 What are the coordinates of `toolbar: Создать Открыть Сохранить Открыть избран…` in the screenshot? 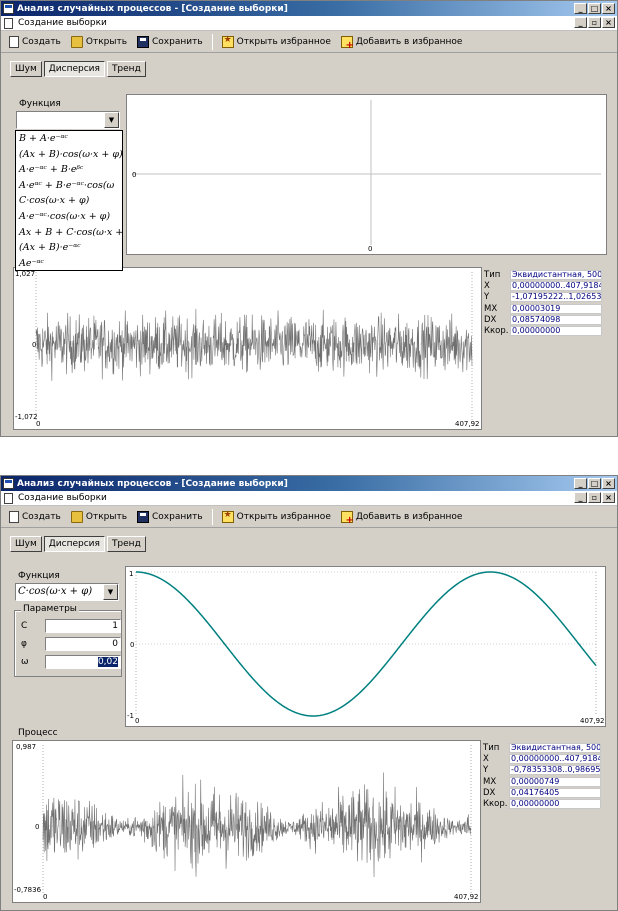 It's located at (309, 517).